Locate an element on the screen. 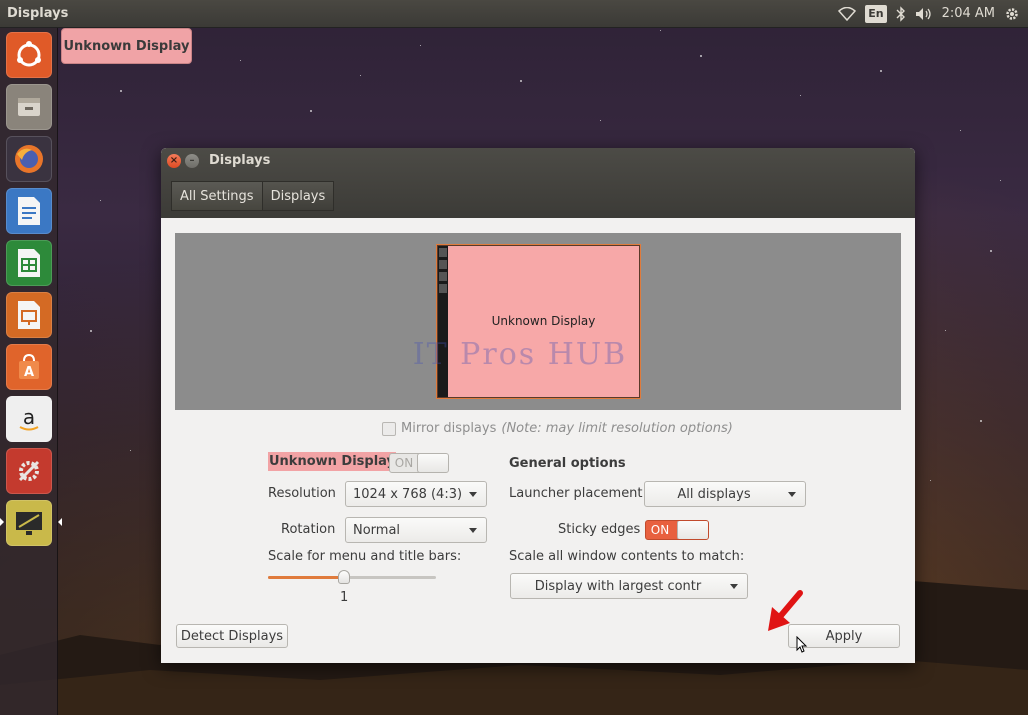 The width and height of the screenshot is (1028, 715). display-name-label: Unknown Display is located at coordinates (332, 461).